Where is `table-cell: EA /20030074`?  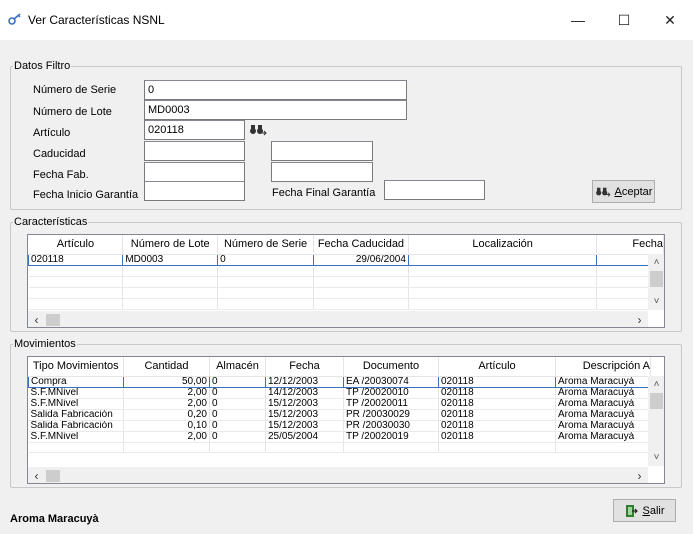 table-cell: EA /20030074 is located at coordinates (391, 381).